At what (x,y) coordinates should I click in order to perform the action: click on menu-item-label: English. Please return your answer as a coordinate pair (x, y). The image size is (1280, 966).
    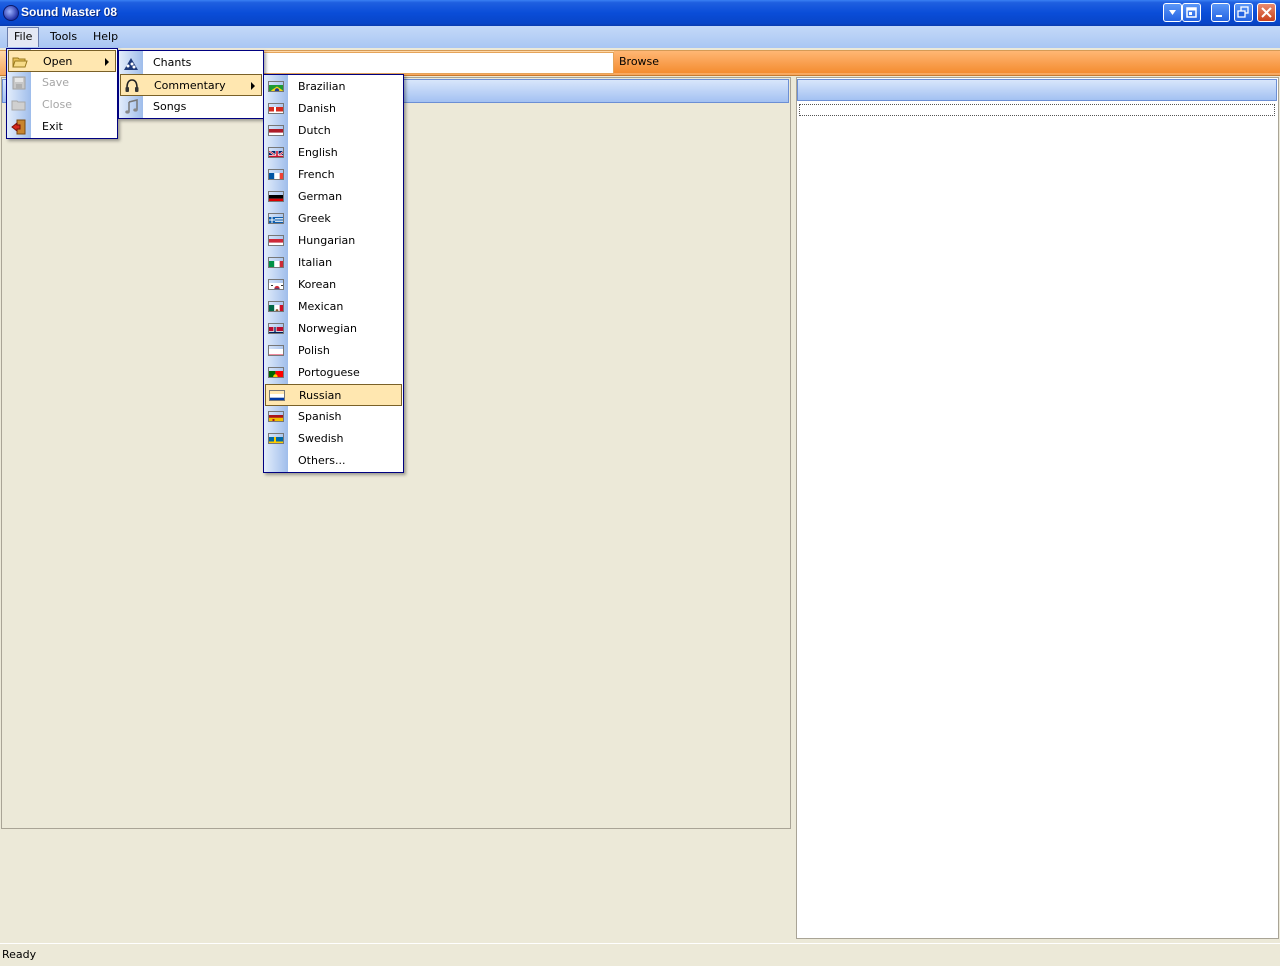
    Looking at the image, I should click on (318, 152).